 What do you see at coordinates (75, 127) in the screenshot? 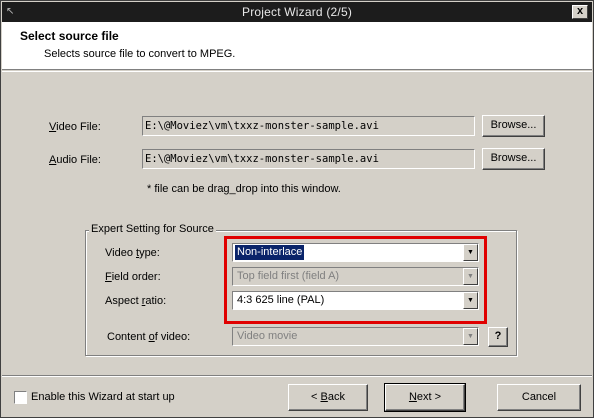
I see `video-file-label: Video File:` at bounding box center [75, 127].